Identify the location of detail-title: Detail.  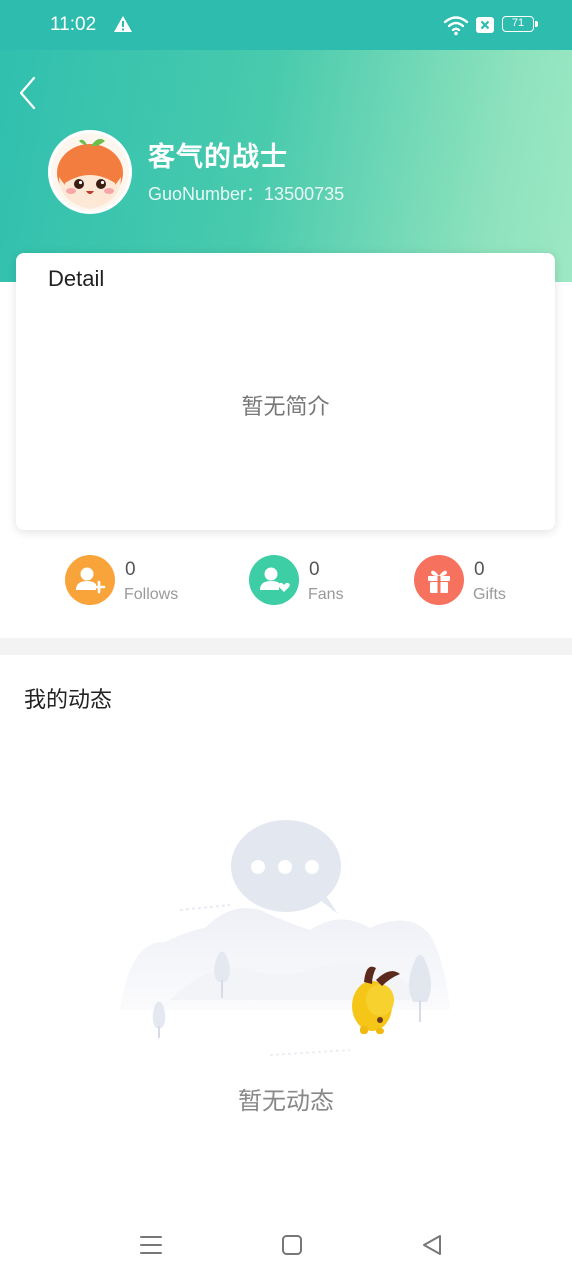
(76, 278).